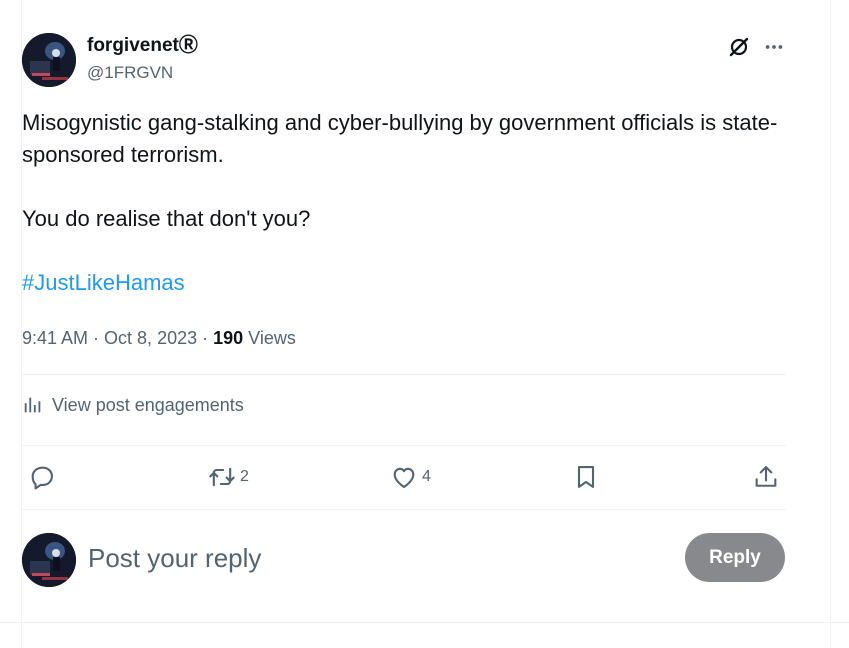 The width and height of the screenshot is (849, 648). Describe the element at coordinates (148, 404) in the screenshot. I see `view-engagements-label: View post engagements` at that location.